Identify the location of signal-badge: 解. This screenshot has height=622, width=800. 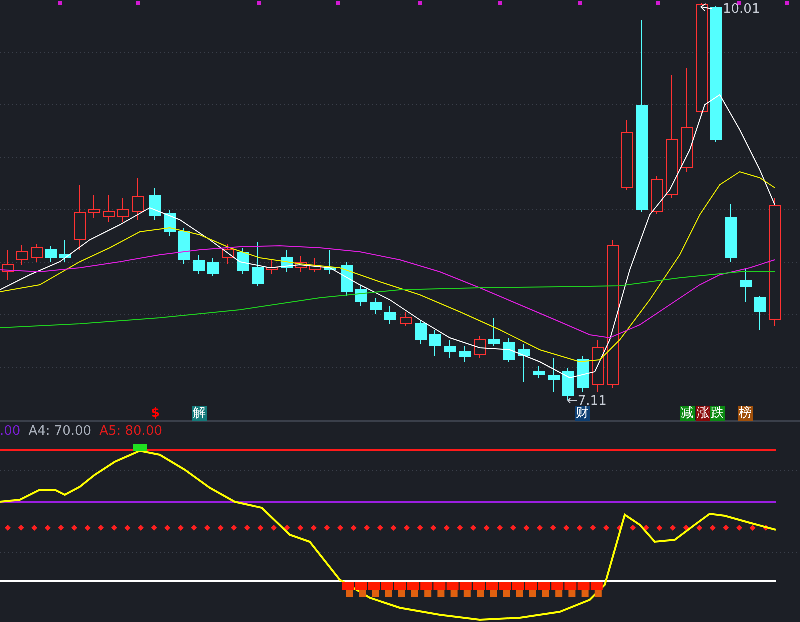
(199, 413).